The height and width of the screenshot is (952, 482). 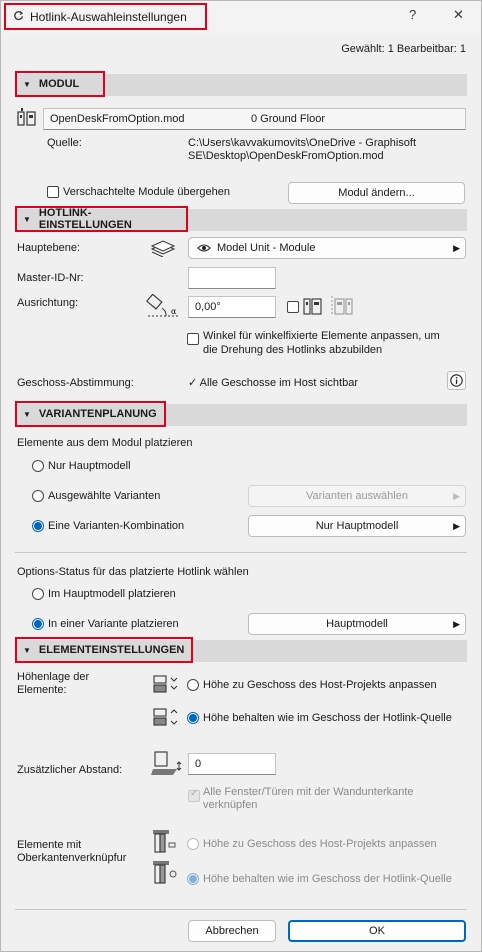 I want to click on section-hotlink-header: ▼ HOTLINK-EINSTELLUNGEN, so click(x=101, y=219).